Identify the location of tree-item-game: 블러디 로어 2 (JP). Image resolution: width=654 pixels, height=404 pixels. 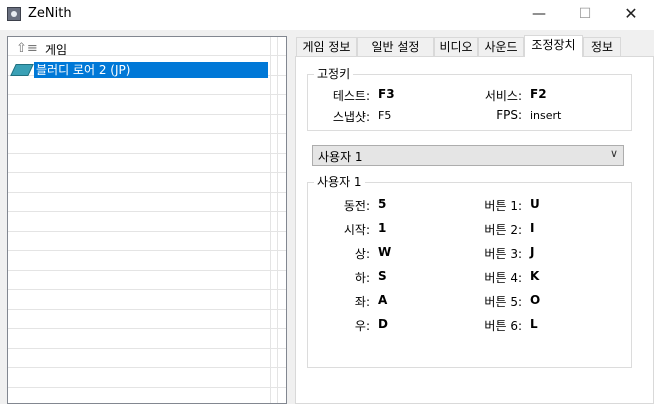
(139, 70).